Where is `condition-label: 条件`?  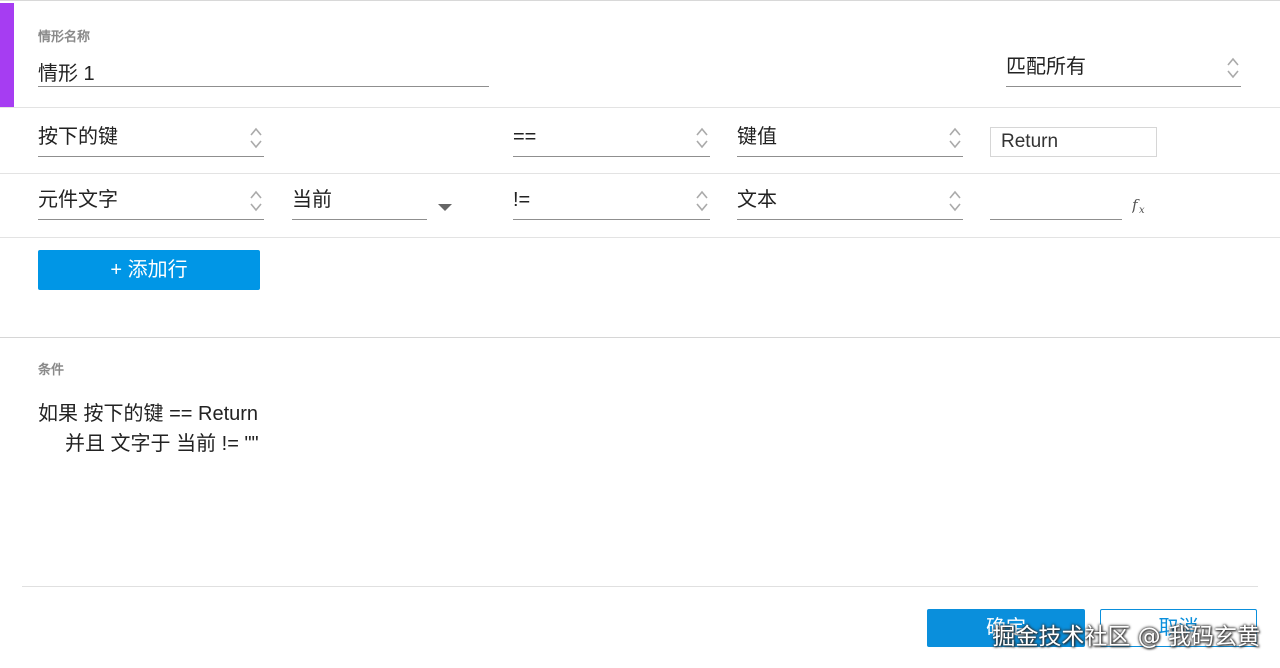 condition-label: 条件 is located at coordinates (51, 369).